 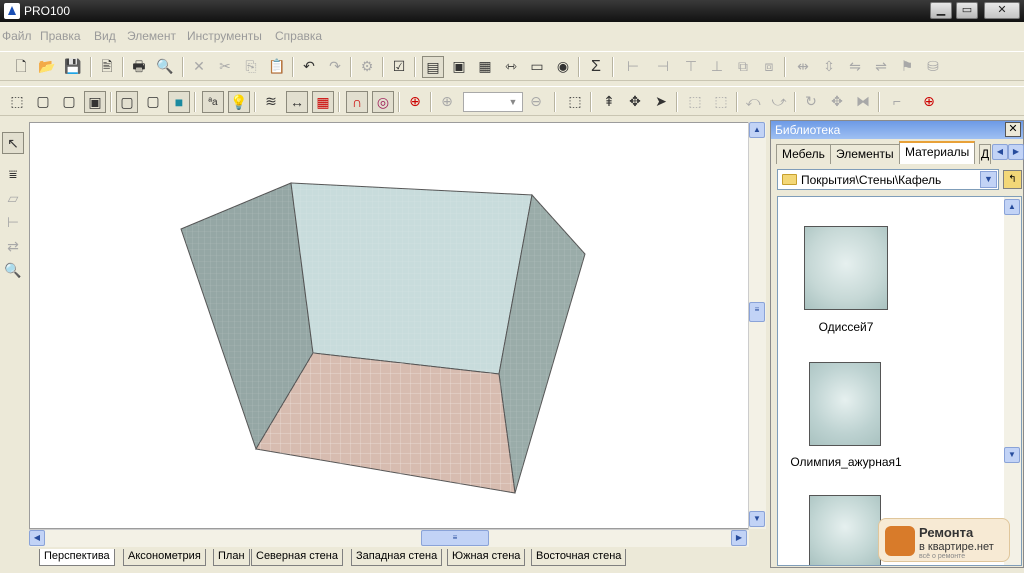 I want to click on cube-icon: ▢, so click(x=153, y=102).